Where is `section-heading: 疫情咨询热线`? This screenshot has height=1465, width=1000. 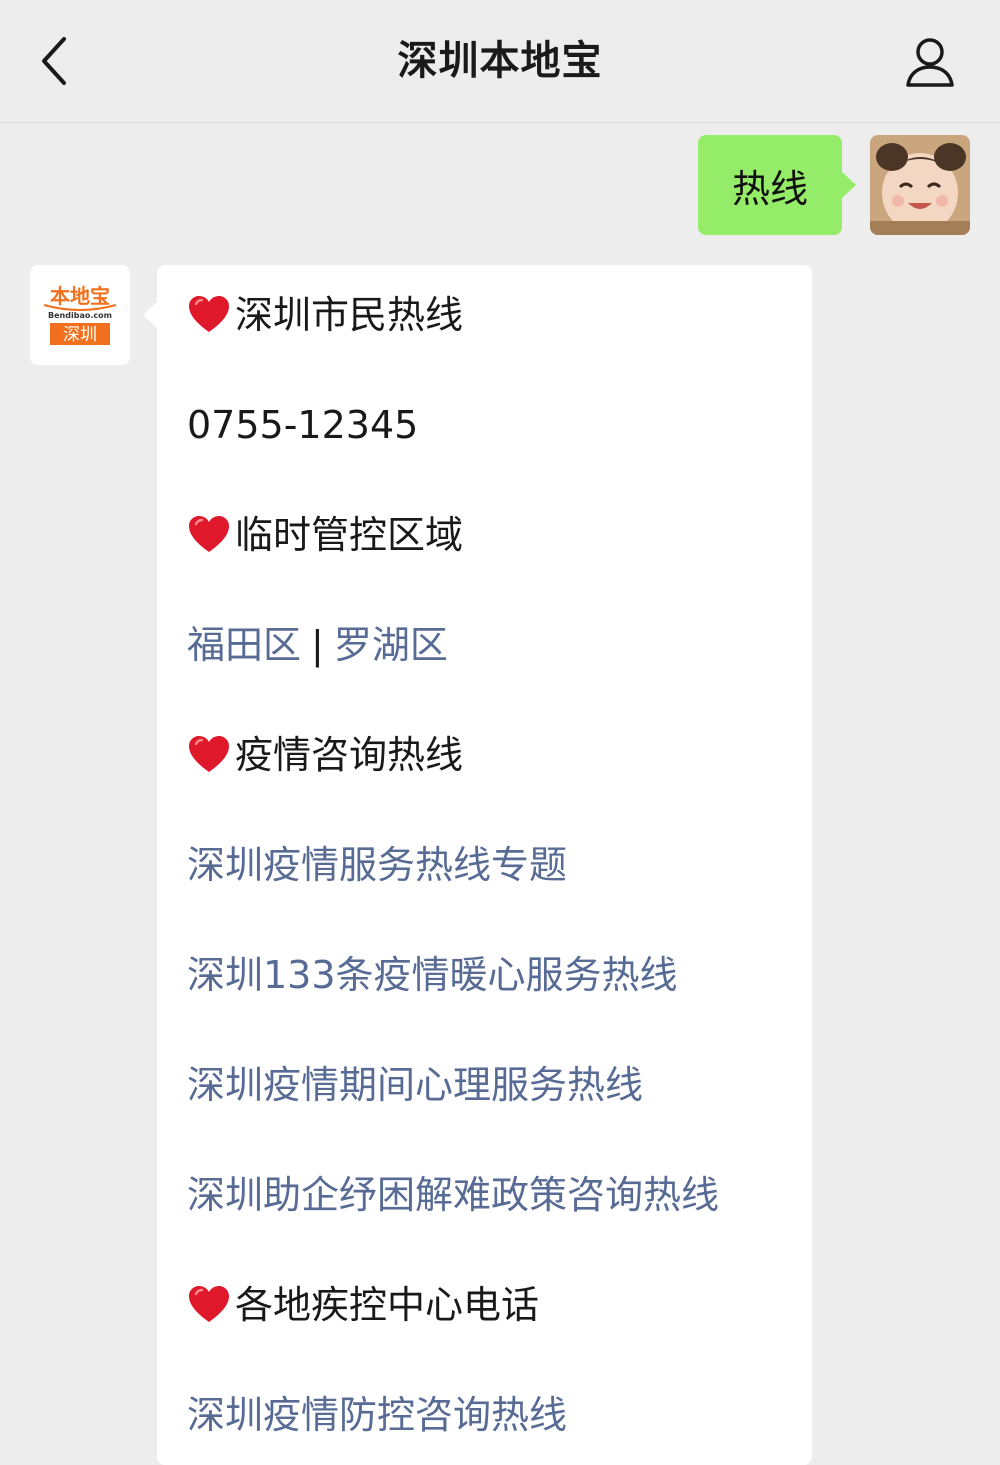
section-heading: 疫情咨询热线 is located at coordinates (325, 755).